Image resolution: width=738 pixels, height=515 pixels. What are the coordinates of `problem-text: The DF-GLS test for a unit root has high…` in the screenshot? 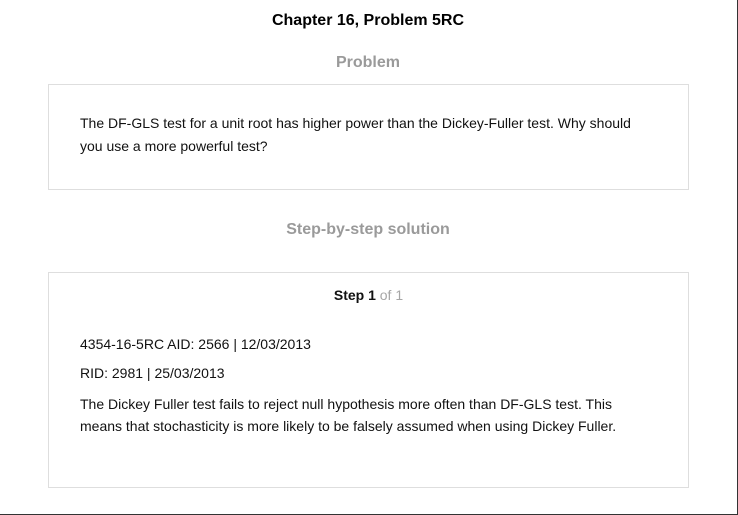 It's located at (355, 134).